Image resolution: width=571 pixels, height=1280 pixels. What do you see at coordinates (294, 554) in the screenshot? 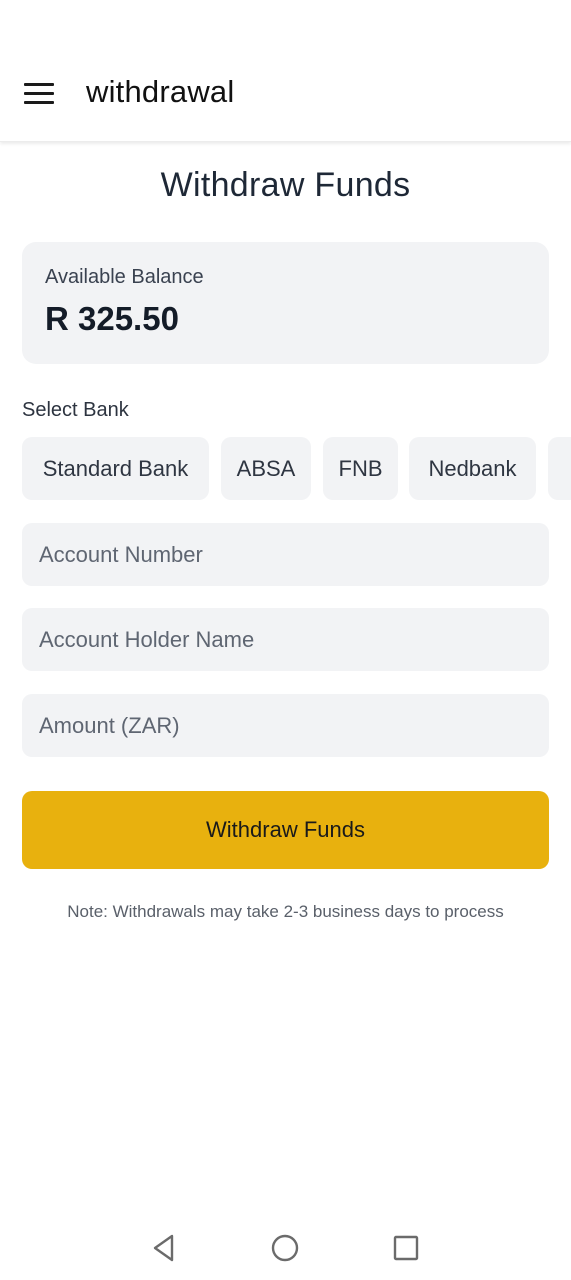
I see `account-number-input` at bounding box center [294, 554].